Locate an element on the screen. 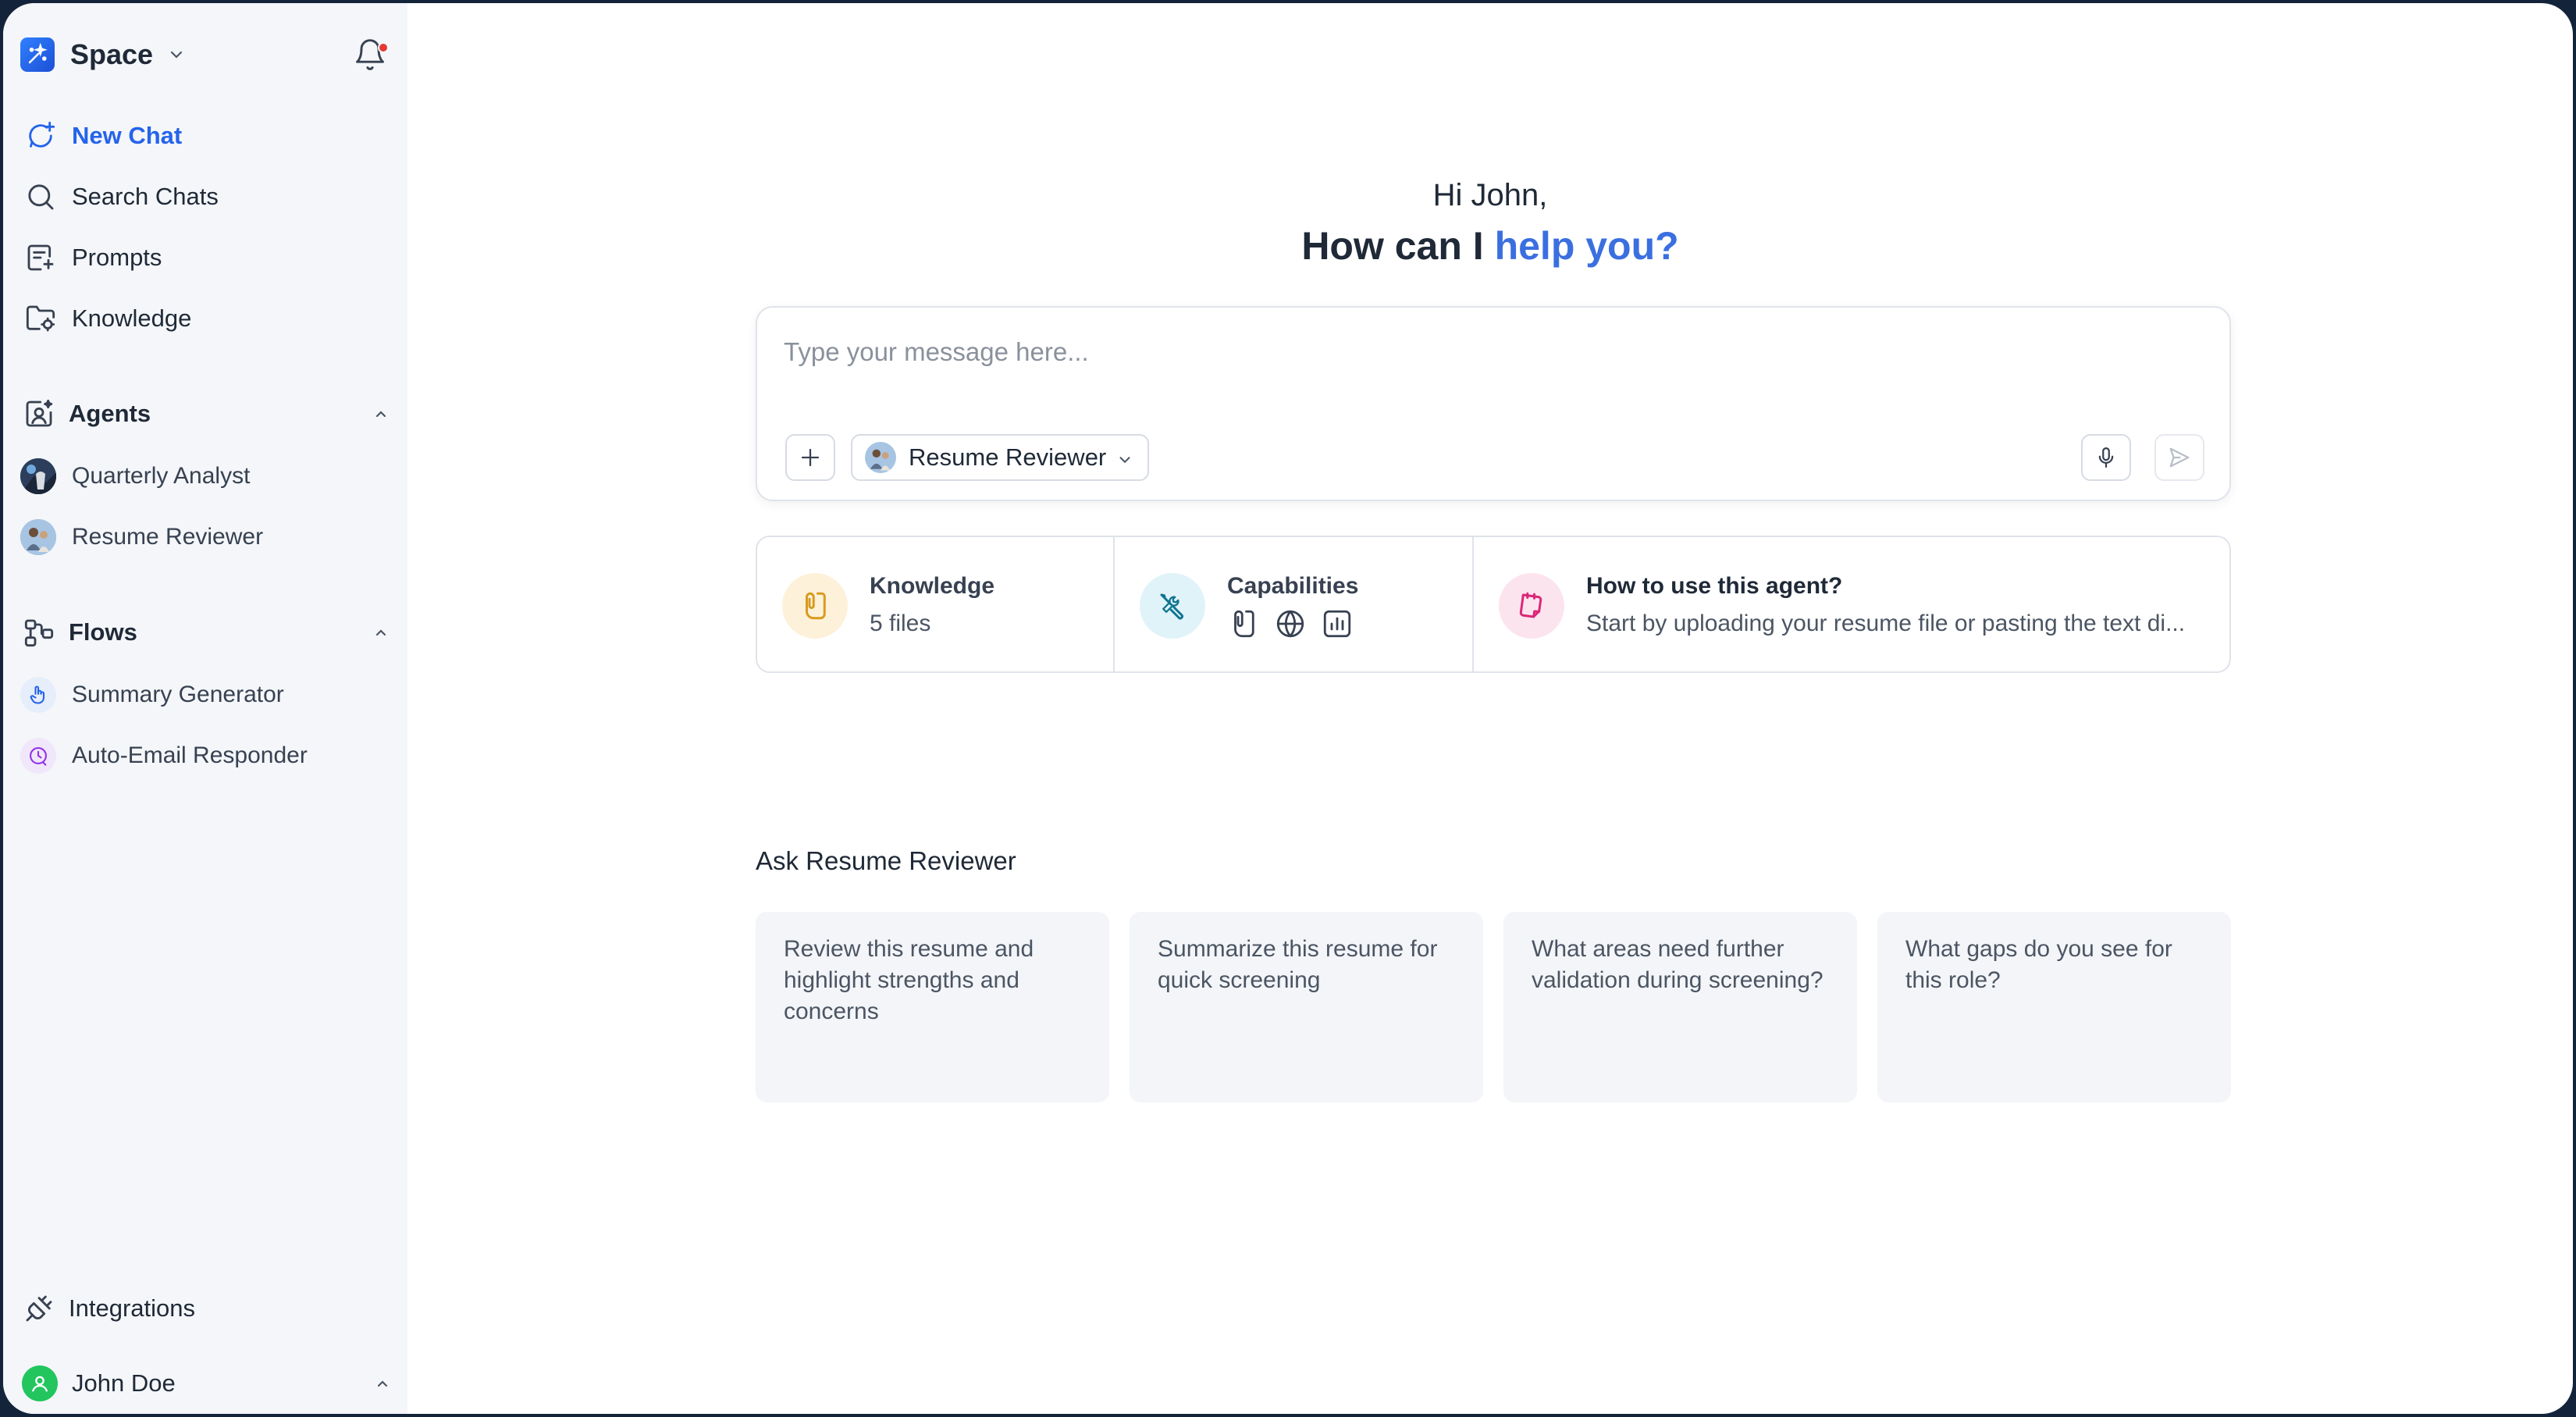  prompts-icon is located at coordinates (40, 257).